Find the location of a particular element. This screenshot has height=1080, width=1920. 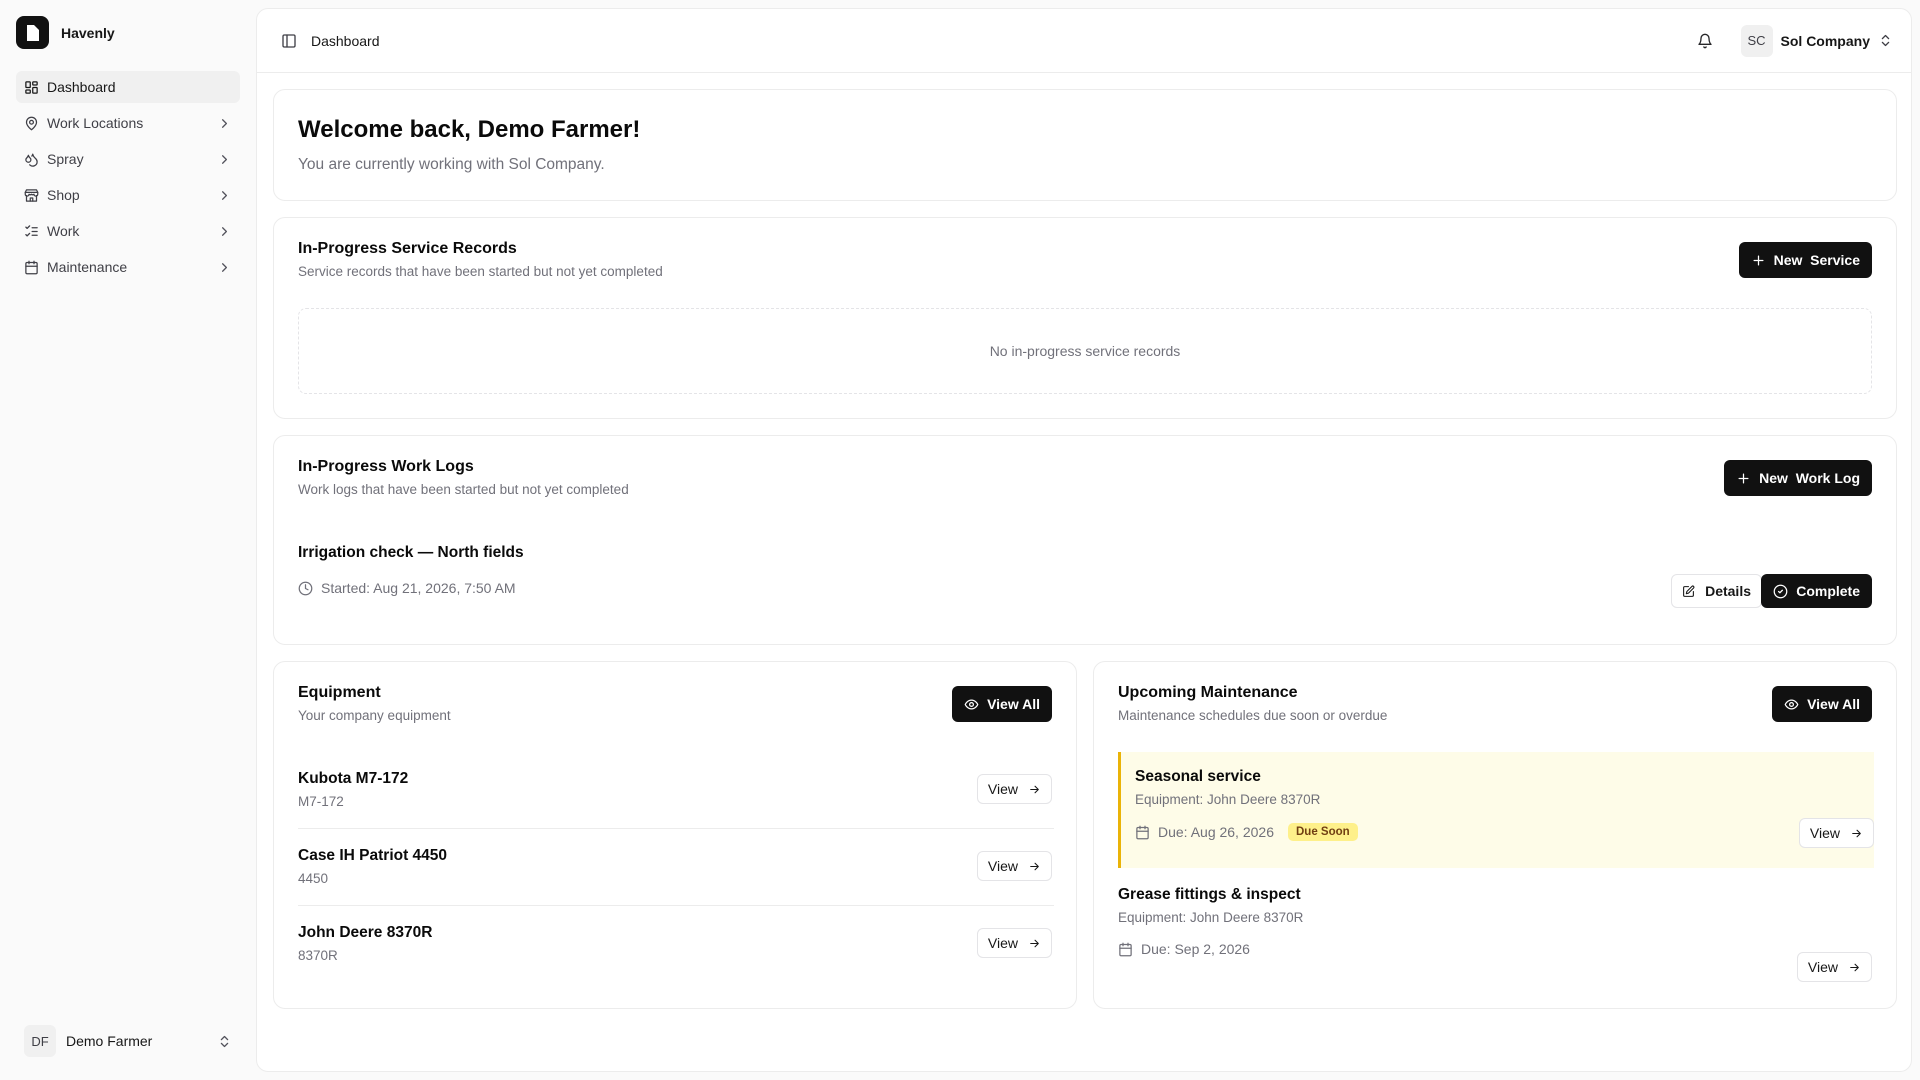

welcome-title: Welcome back, Demo Farmer! is located at coordinates (469, 129).